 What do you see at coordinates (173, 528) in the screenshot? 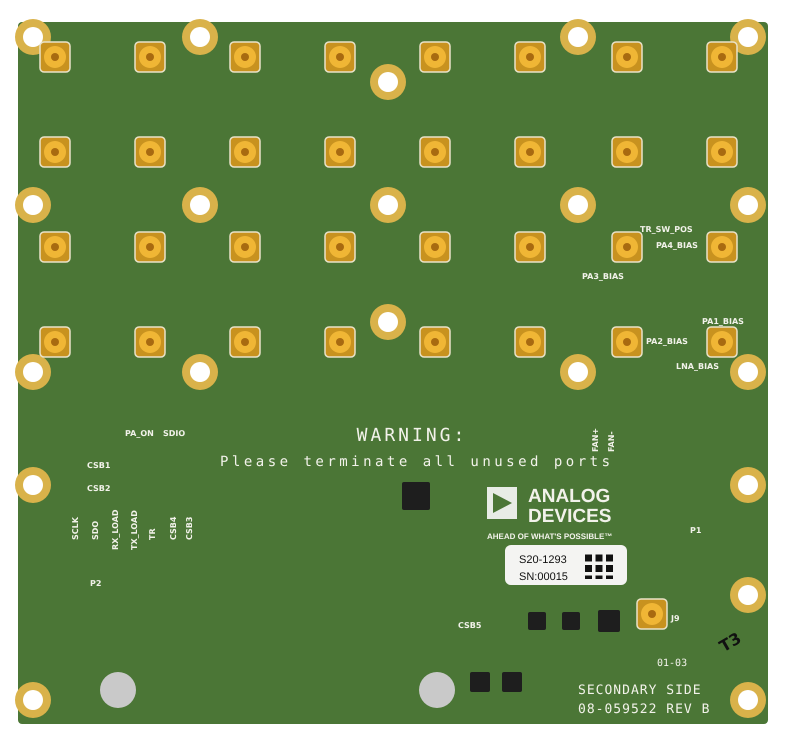
I see `silkscreen-label: CSB4` at bounding box center [173, 528].